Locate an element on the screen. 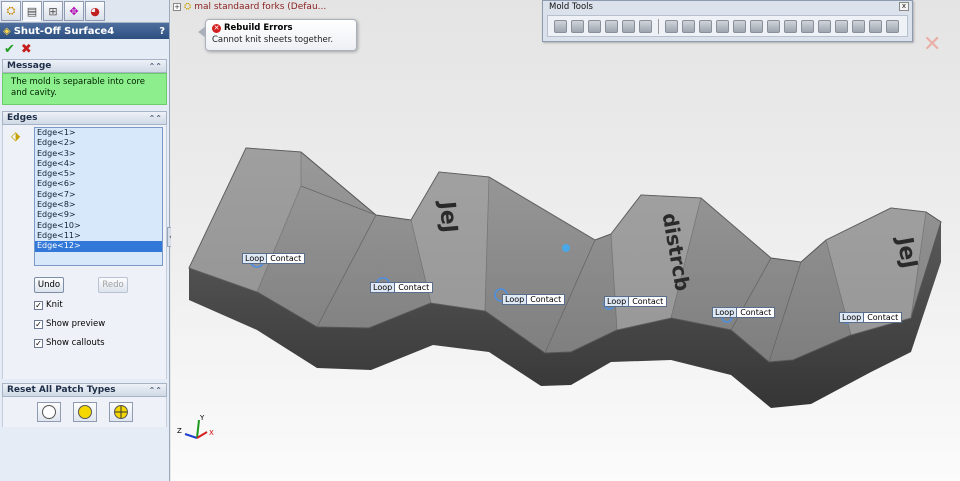 The width and height of the screenshot is (960, 481). undo-redo-row: Undo Redo is located at coordinates (81, 285).